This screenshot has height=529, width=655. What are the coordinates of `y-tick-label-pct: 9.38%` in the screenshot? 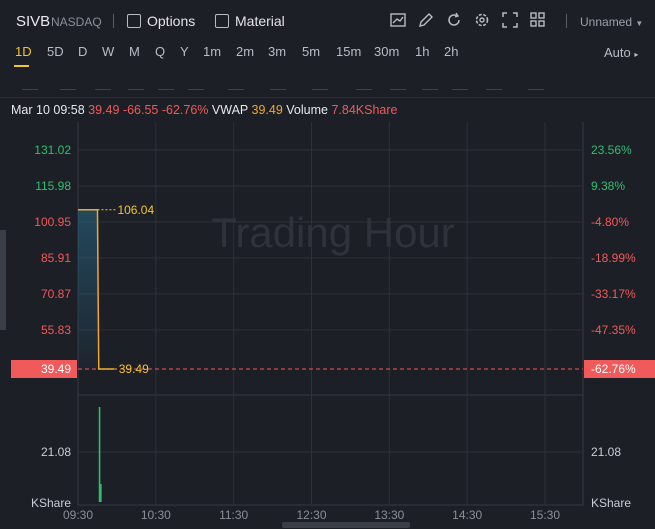 It's located at (608, 186).